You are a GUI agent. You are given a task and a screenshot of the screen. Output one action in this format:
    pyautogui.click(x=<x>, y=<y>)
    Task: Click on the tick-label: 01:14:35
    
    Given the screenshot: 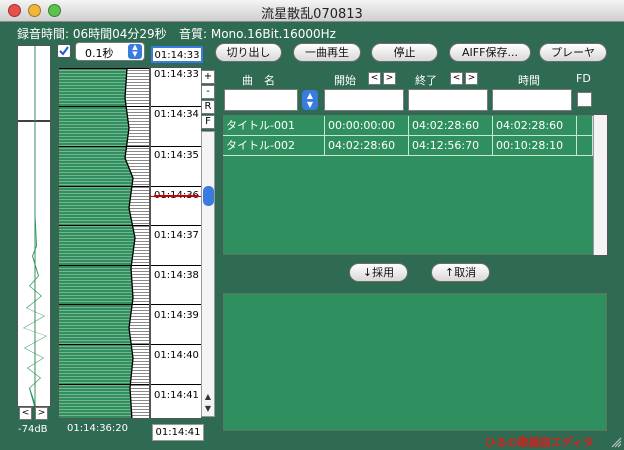 What is the action you would take?
    pyautogui.click(x=176, y=155)
    